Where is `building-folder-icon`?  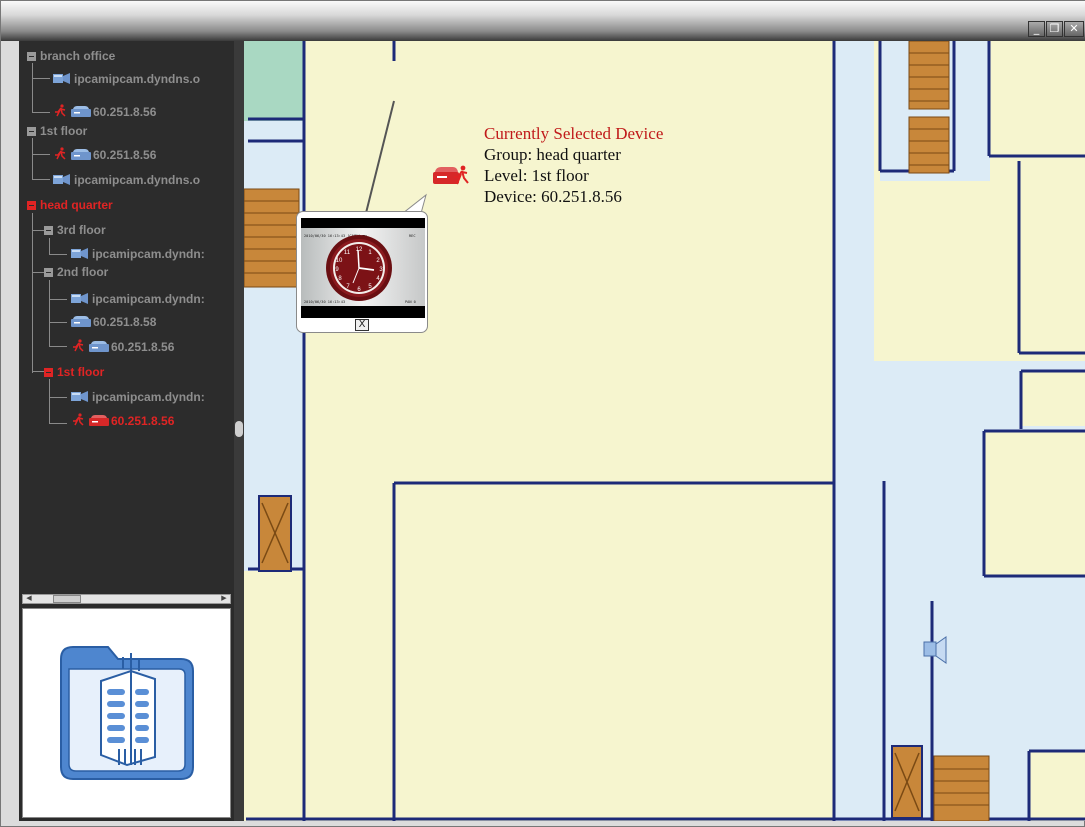
building-folder-icon is located at coordinates (127, 713).